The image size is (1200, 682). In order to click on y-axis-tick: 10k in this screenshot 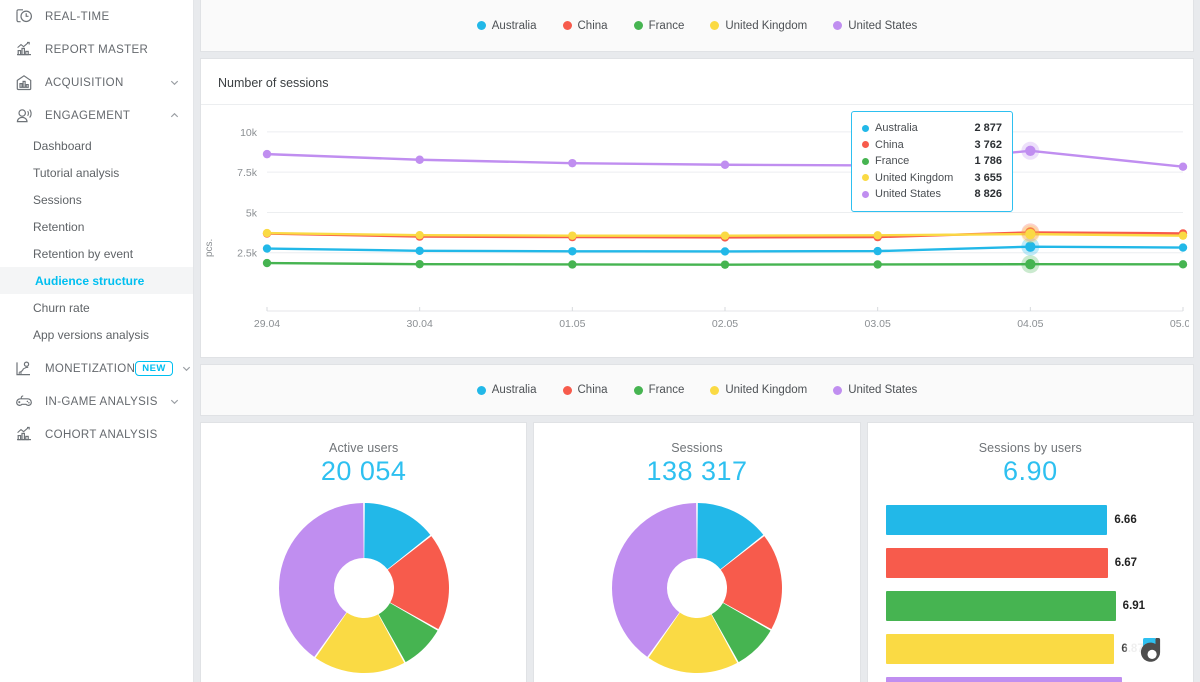, I will do `click(249, 133)`.